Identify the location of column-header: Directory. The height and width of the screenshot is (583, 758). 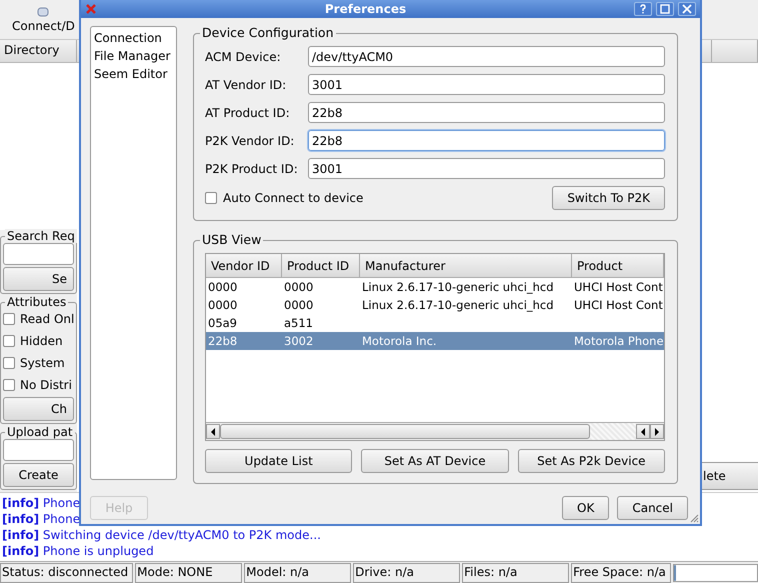
(38, 51).